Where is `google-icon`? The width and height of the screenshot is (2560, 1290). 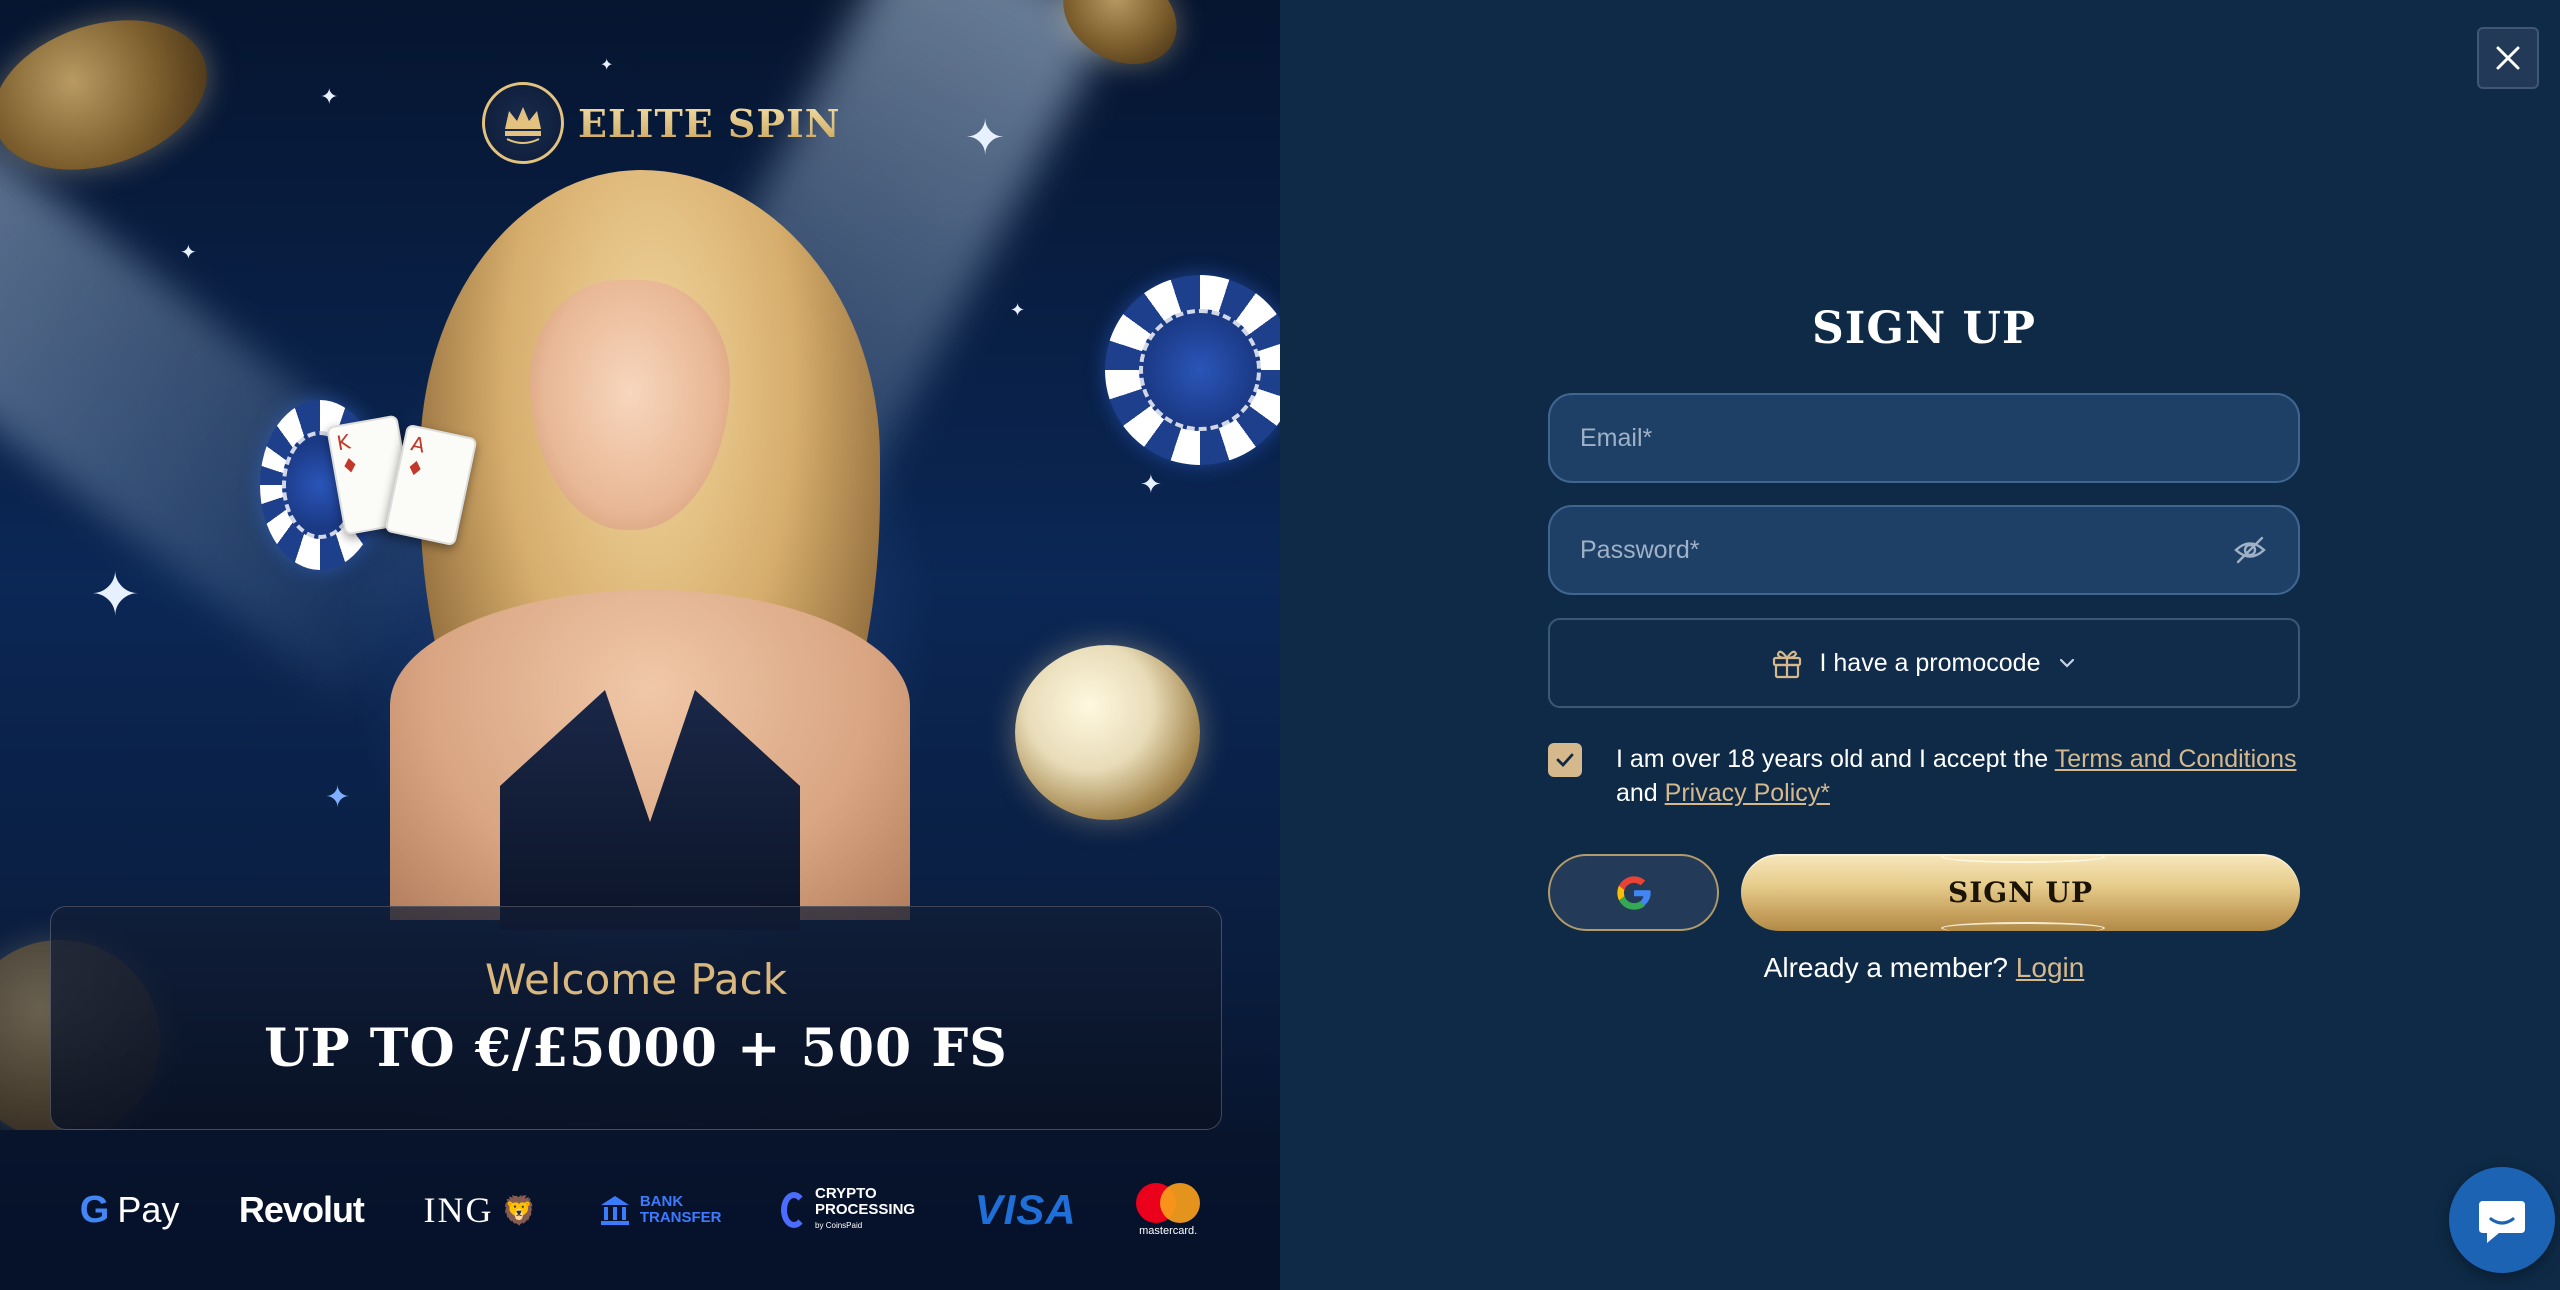
google-icon is located at coordinates (1633, 892).